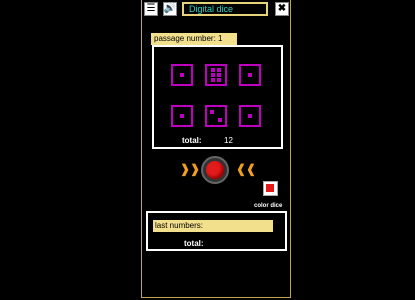 The width and height of the screenshot is (415, 300). Describe the element at coordinates (190, 169) in the screenshot. I see `chevron-right-icon: ❱❱` at that location.